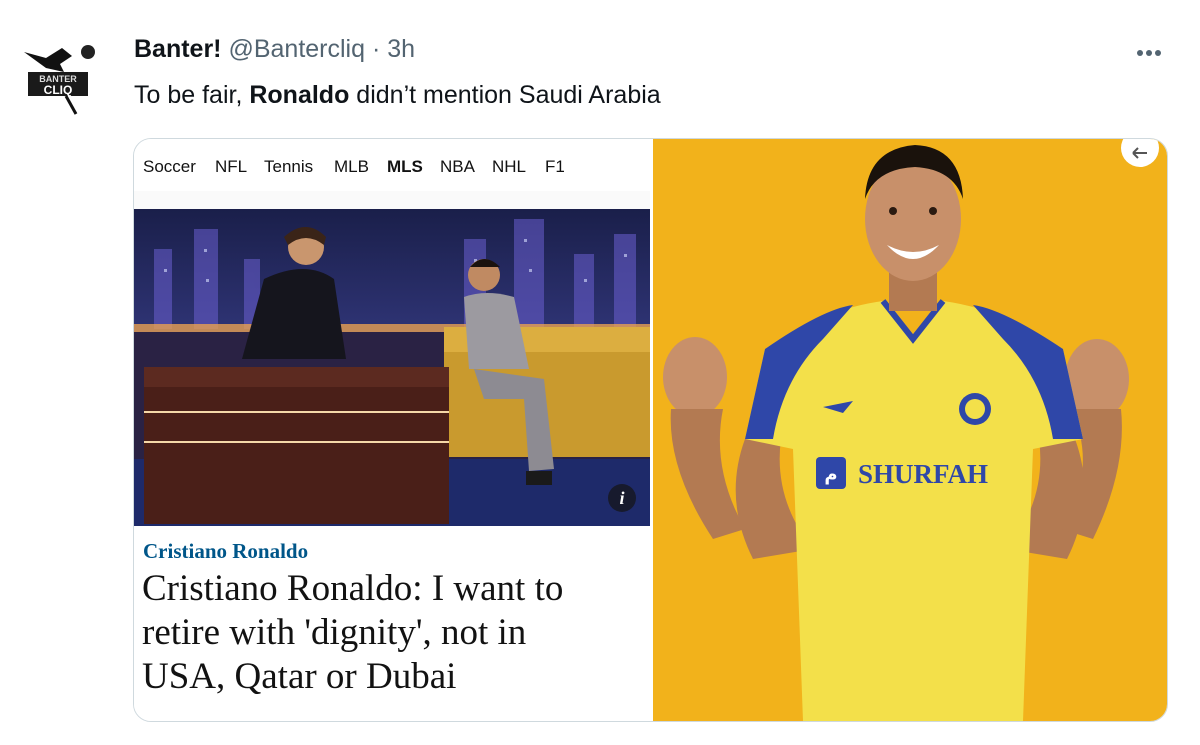 This screenshot has height=745, width=1200. What do you see at coordinates (231, 166) in the screenshot?
I see `nav-nfl: NFL` at bounding box center [231, 166].